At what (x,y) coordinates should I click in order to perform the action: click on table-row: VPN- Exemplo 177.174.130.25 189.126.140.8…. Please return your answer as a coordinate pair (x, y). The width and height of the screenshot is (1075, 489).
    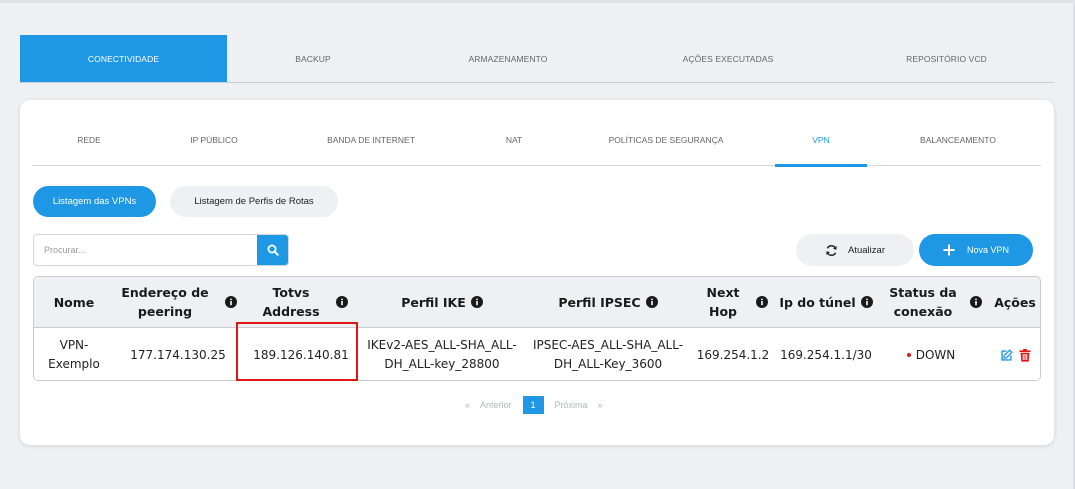
    Looking at the image, I should click on (537, 354).